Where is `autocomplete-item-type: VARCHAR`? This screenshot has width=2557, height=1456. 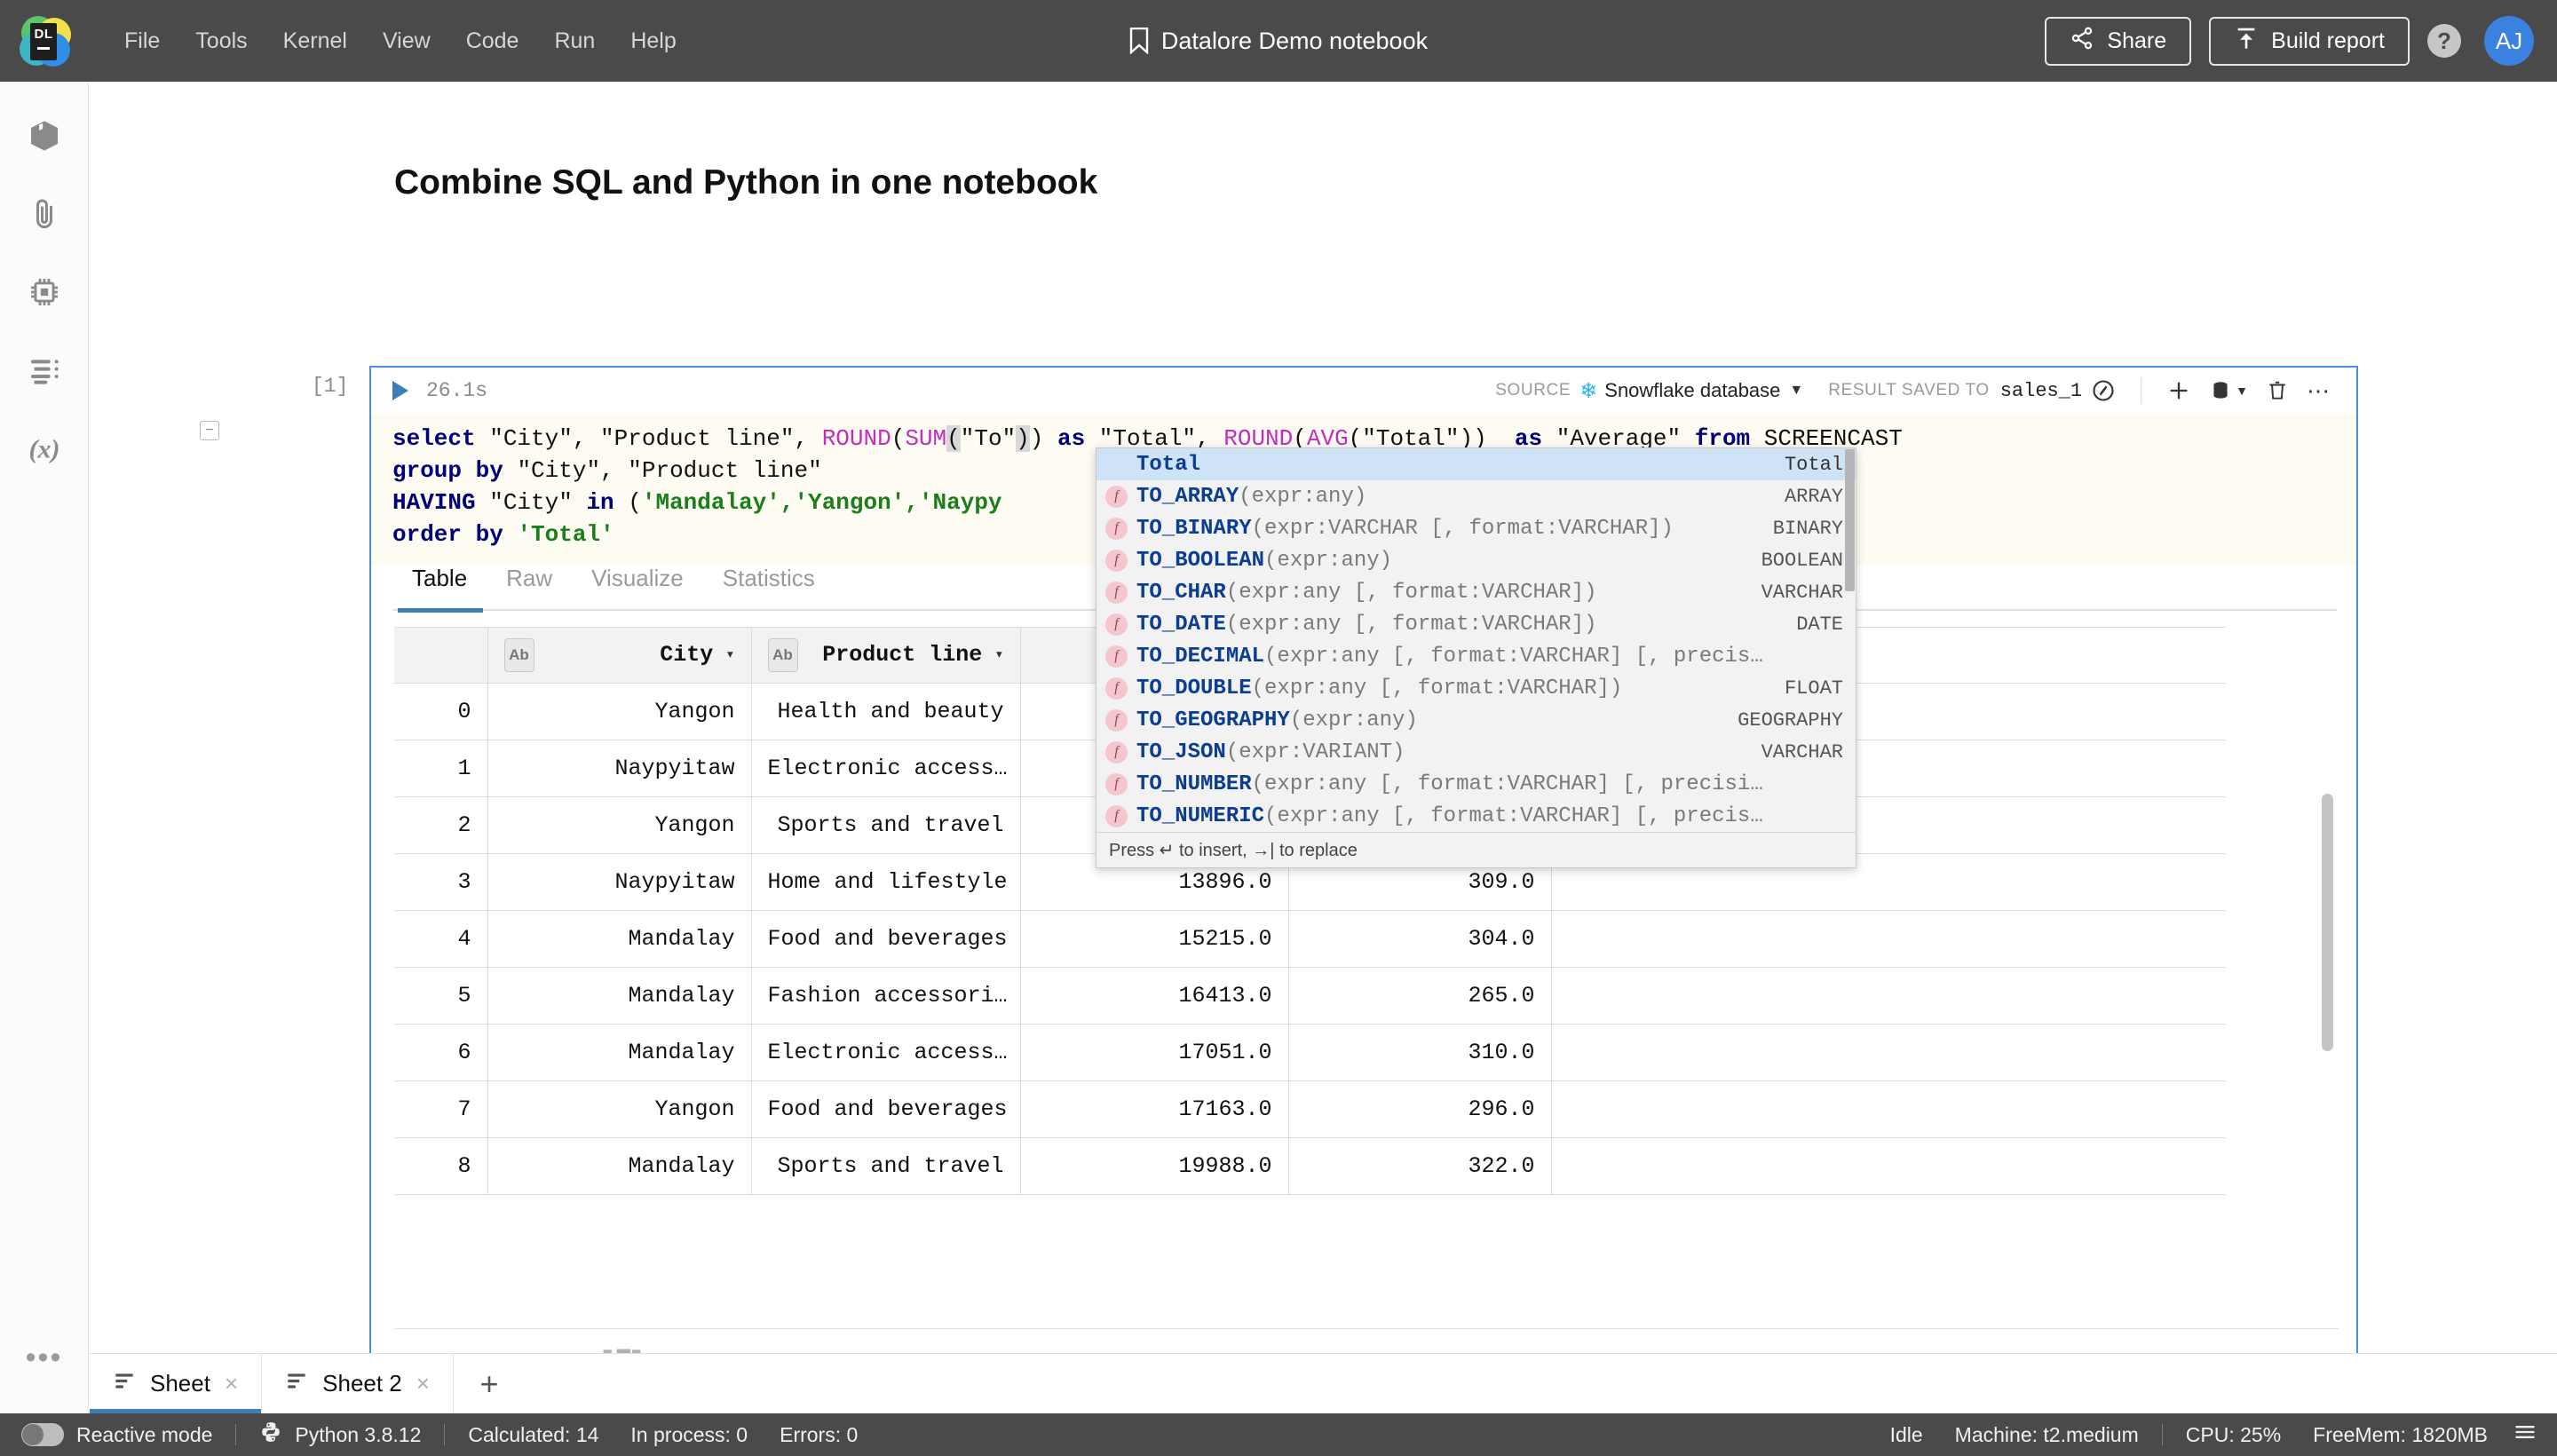 autocomplete-item-type: VARCHAR is located at coordinates (1802, 752).